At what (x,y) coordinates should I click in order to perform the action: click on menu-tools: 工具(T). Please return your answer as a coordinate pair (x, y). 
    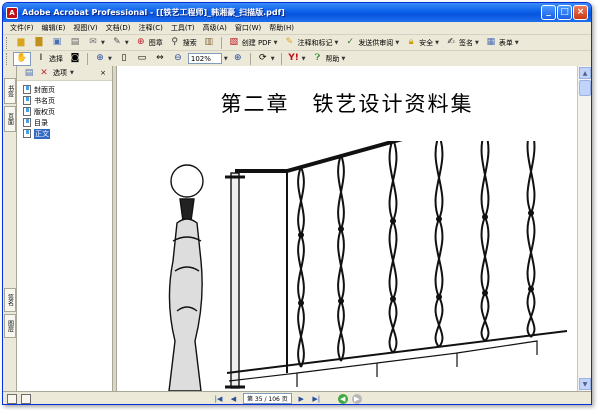
    Looking at the image, I should click on (183, 28).